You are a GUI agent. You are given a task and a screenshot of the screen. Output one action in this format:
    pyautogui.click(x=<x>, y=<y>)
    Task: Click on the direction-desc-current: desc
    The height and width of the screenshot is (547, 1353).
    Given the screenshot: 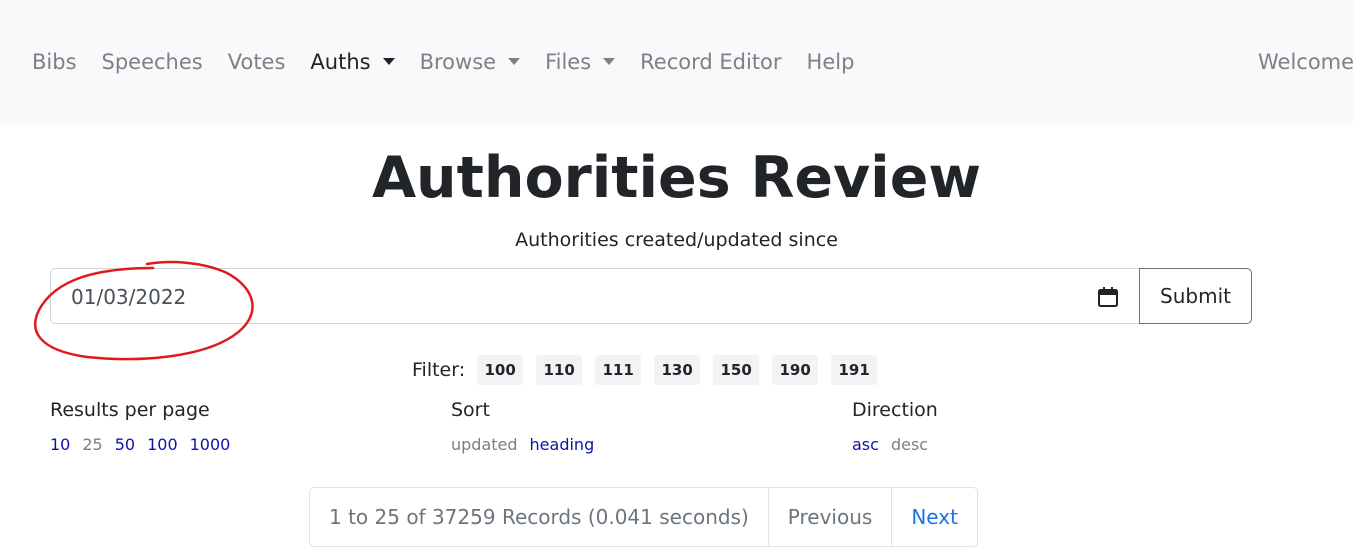 What is the action you would take?
    pyautogui.click(x=909, y=444)
    